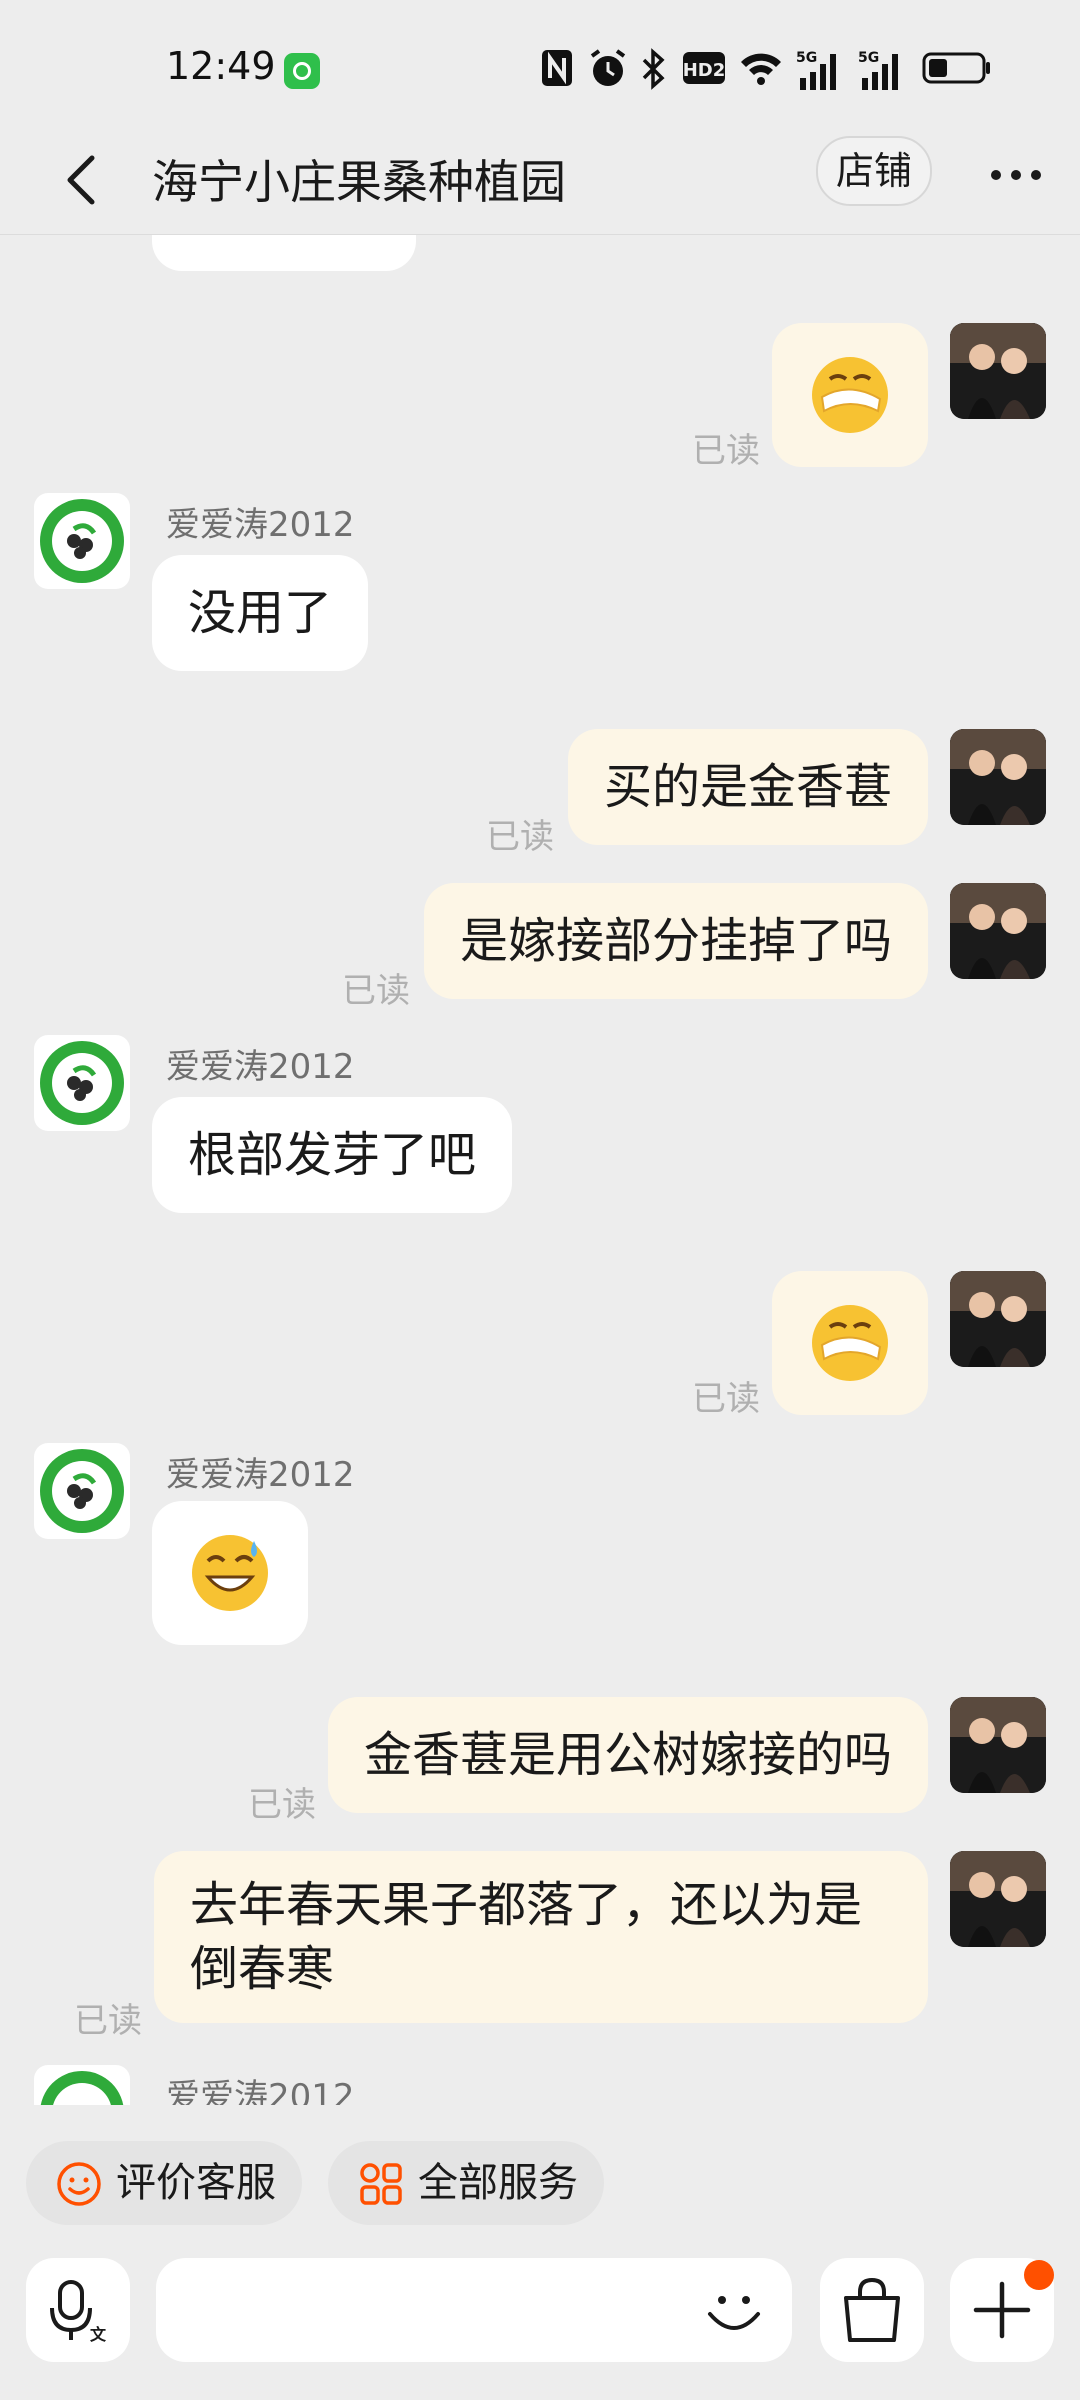 Image resolution: width=1080 pixels, height=2400 pixels. I want to click on back-arrow-icon, so click(82, 180).